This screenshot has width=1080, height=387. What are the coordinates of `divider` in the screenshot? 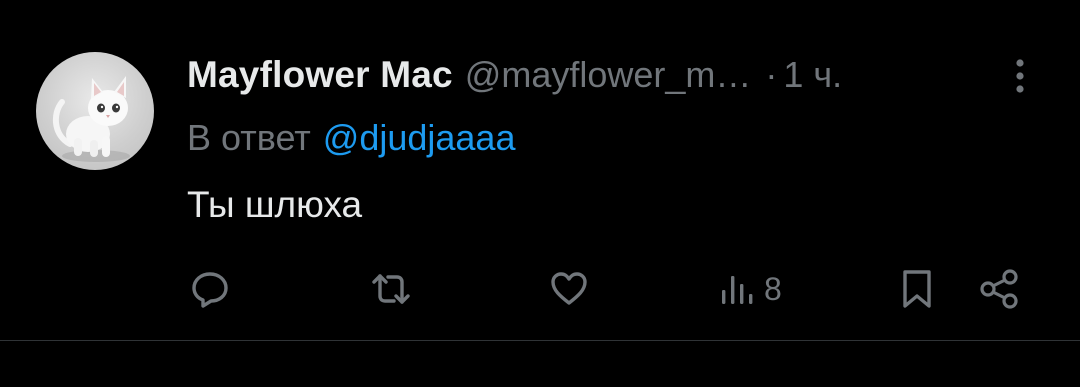 It's located at (540, 340).